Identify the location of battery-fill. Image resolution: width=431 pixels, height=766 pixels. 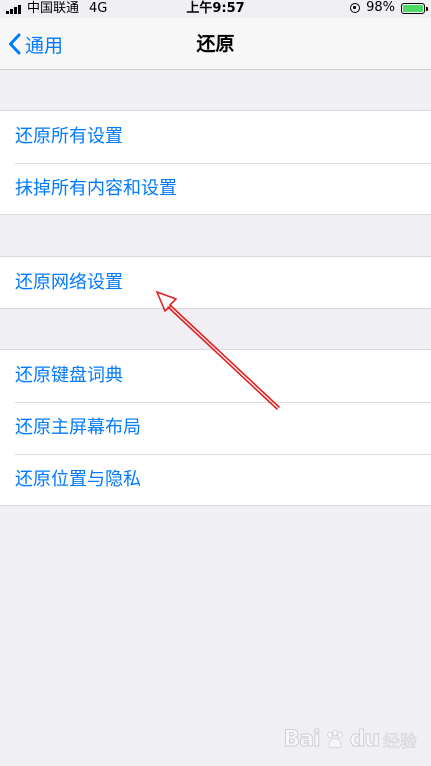
(413, 8).